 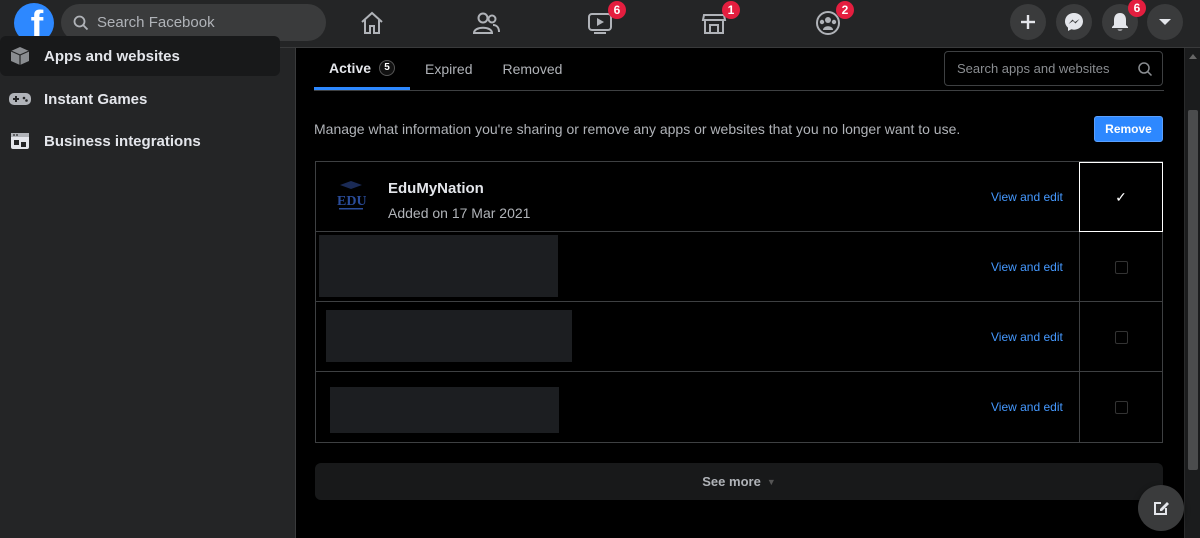 What do you see at coordinates (739, 90) in the screenshot?
I see `tab-divider` at bounding box center [739, 90].